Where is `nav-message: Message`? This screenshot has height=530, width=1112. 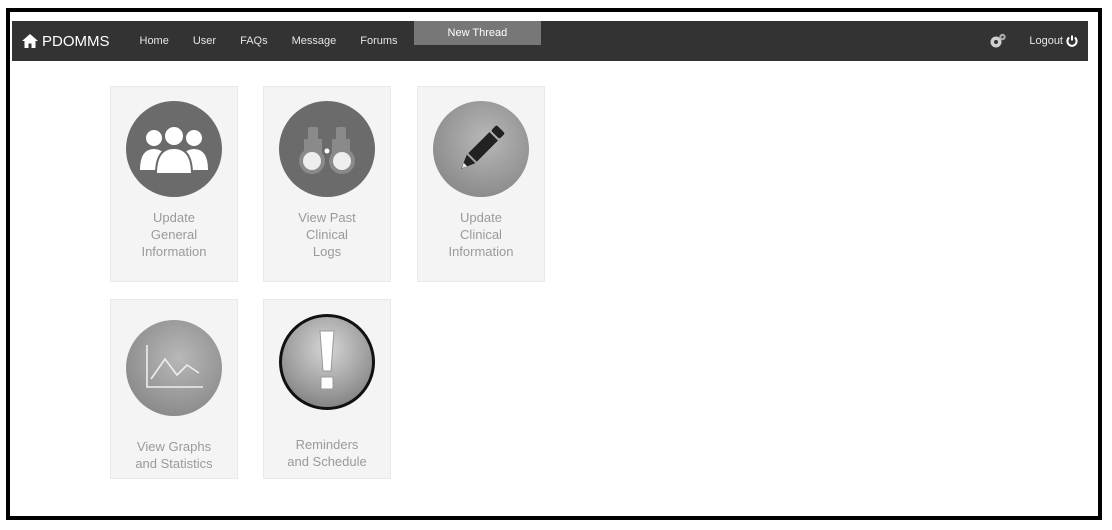
nav-message: Message is located at coordinates (314, 41).